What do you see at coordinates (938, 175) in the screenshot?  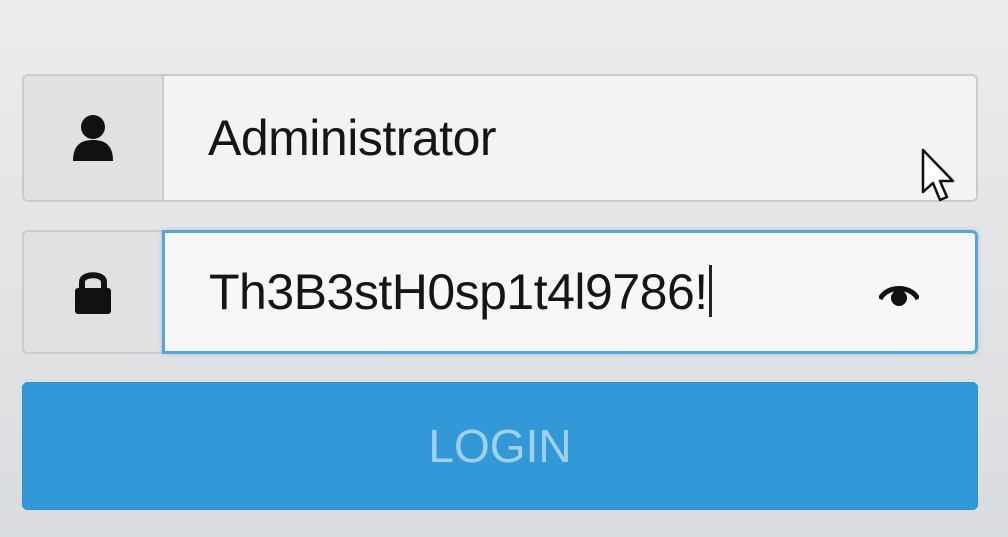 I see `mouse-pointer-icon` at bounding box center [938, 175].